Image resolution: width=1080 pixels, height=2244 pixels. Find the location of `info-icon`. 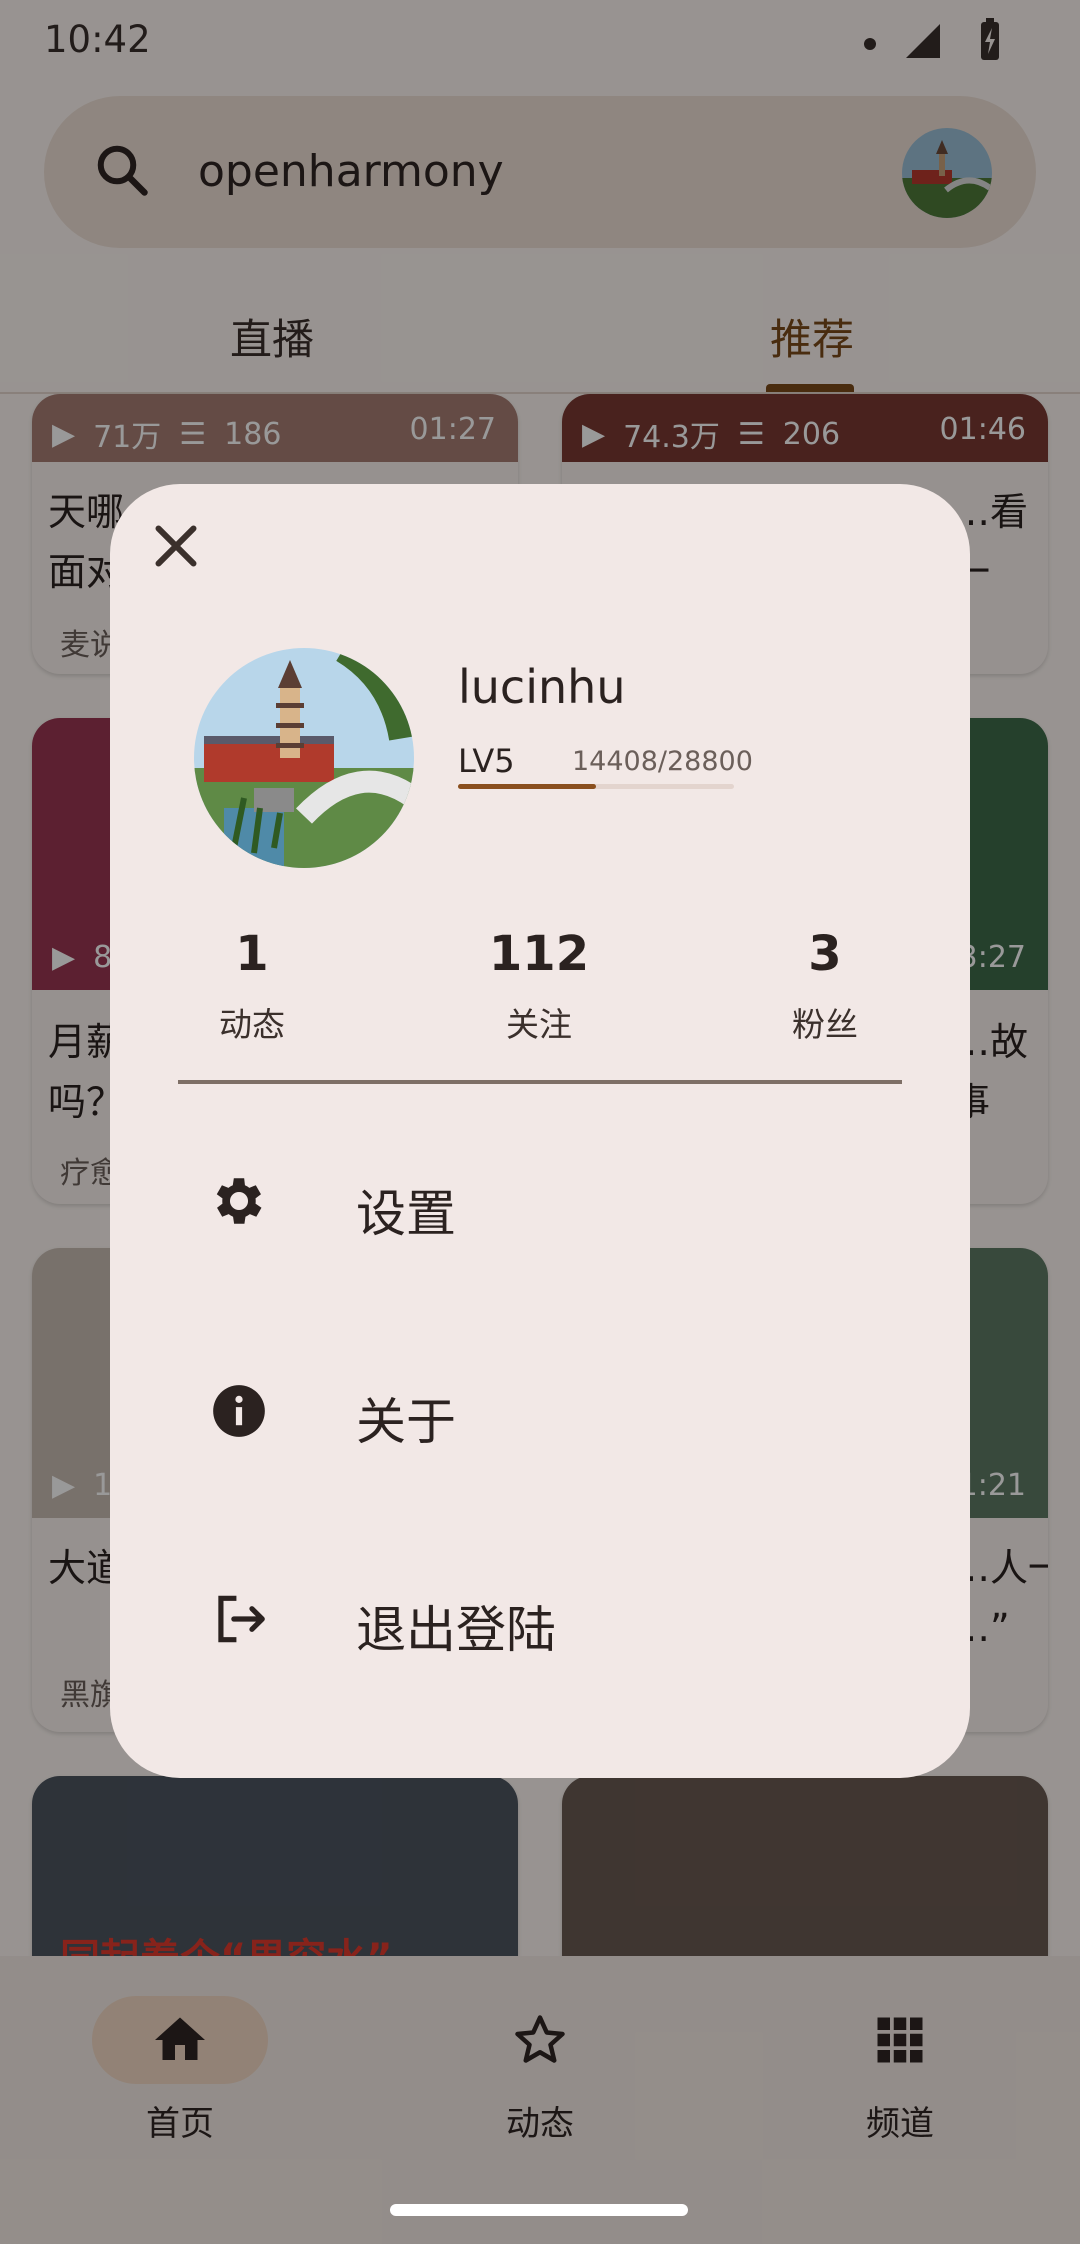

info-icon is located at coordinates (239, 1411).